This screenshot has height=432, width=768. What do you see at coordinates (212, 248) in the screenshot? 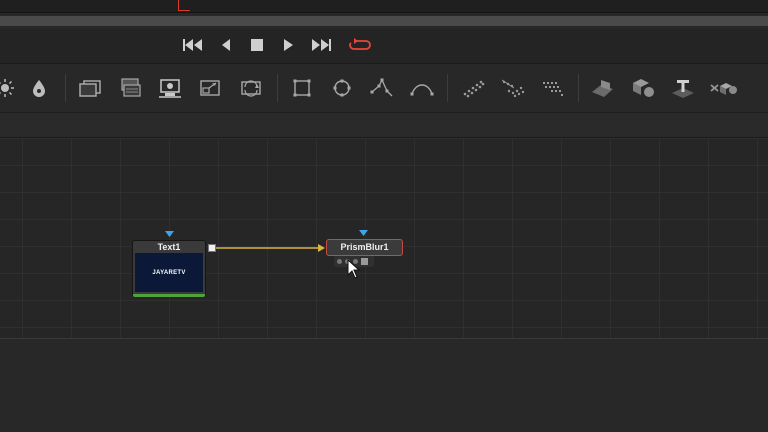
I see `text1-output-port` at bounding box center [212, 248].